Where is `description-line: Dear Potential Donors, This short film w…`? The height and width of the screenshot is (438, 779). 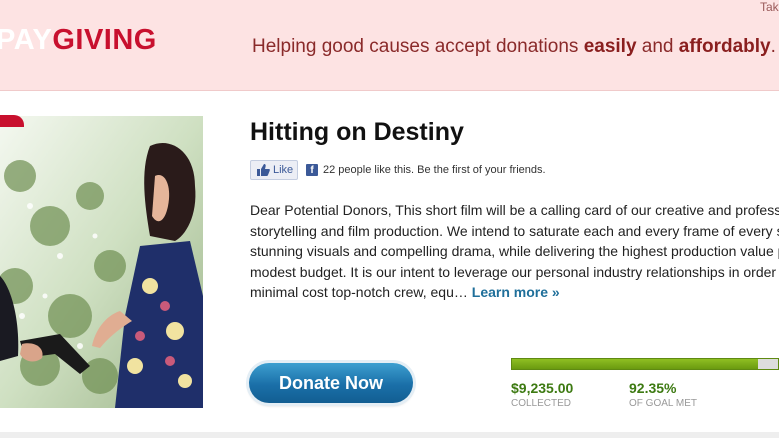 description-line: Dear Potential Donors, This short film w… is located at coordinates (514, 210).